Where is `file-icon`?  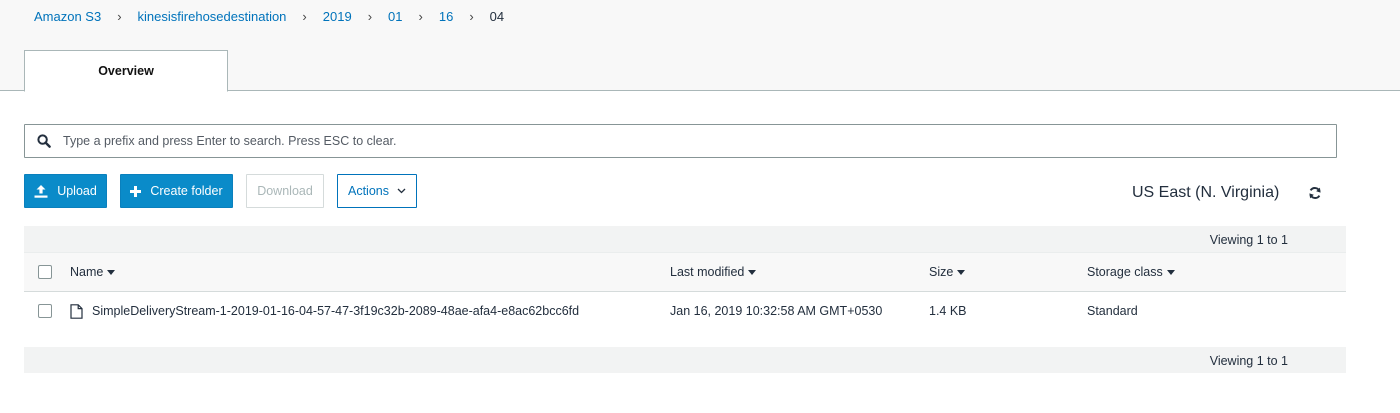 file-icon is located at coordinates (76, 311).